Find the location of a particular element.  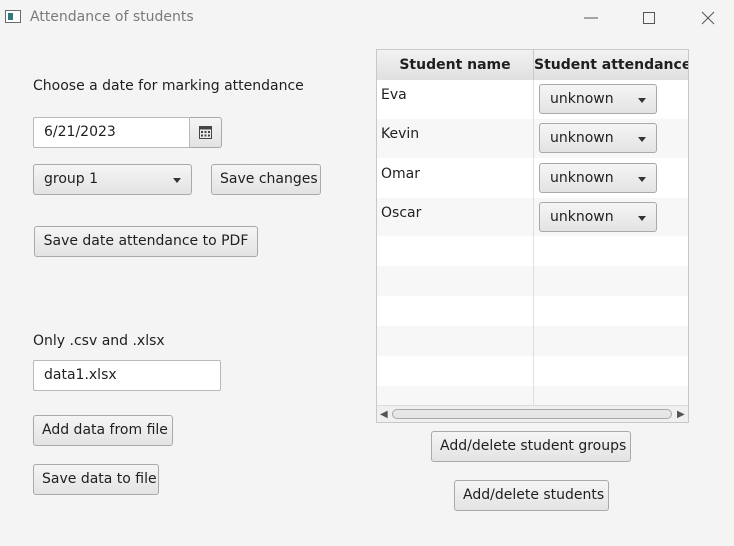

maximize-icon is located at coordinates (649, 18).